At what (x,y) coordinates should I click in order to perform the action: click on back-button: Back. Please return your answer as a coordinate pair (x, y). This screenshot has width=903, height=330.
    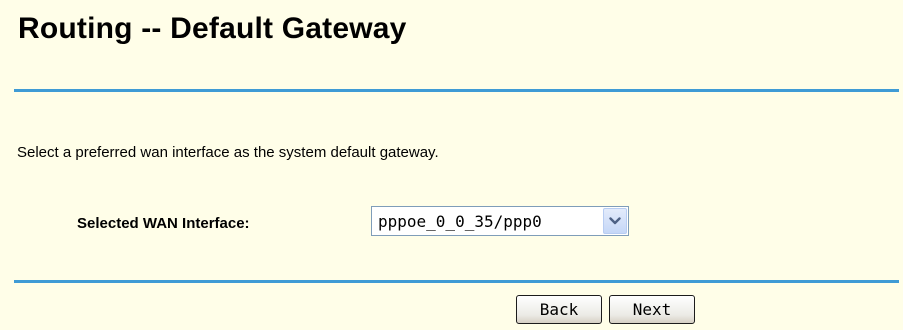
    Looking at the image, I should click on (559, 309).